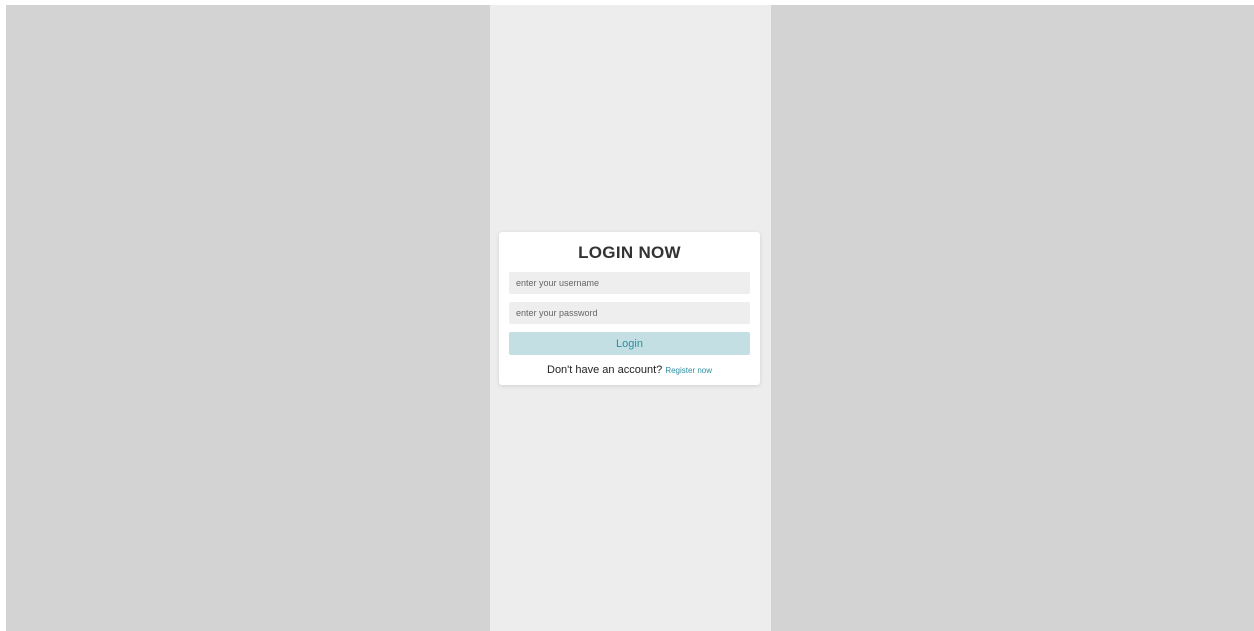 Image resolution: width=1254 pixels, height=631 pixels. I want to click on login-title: LOGIN NOW, so click(629, 252).